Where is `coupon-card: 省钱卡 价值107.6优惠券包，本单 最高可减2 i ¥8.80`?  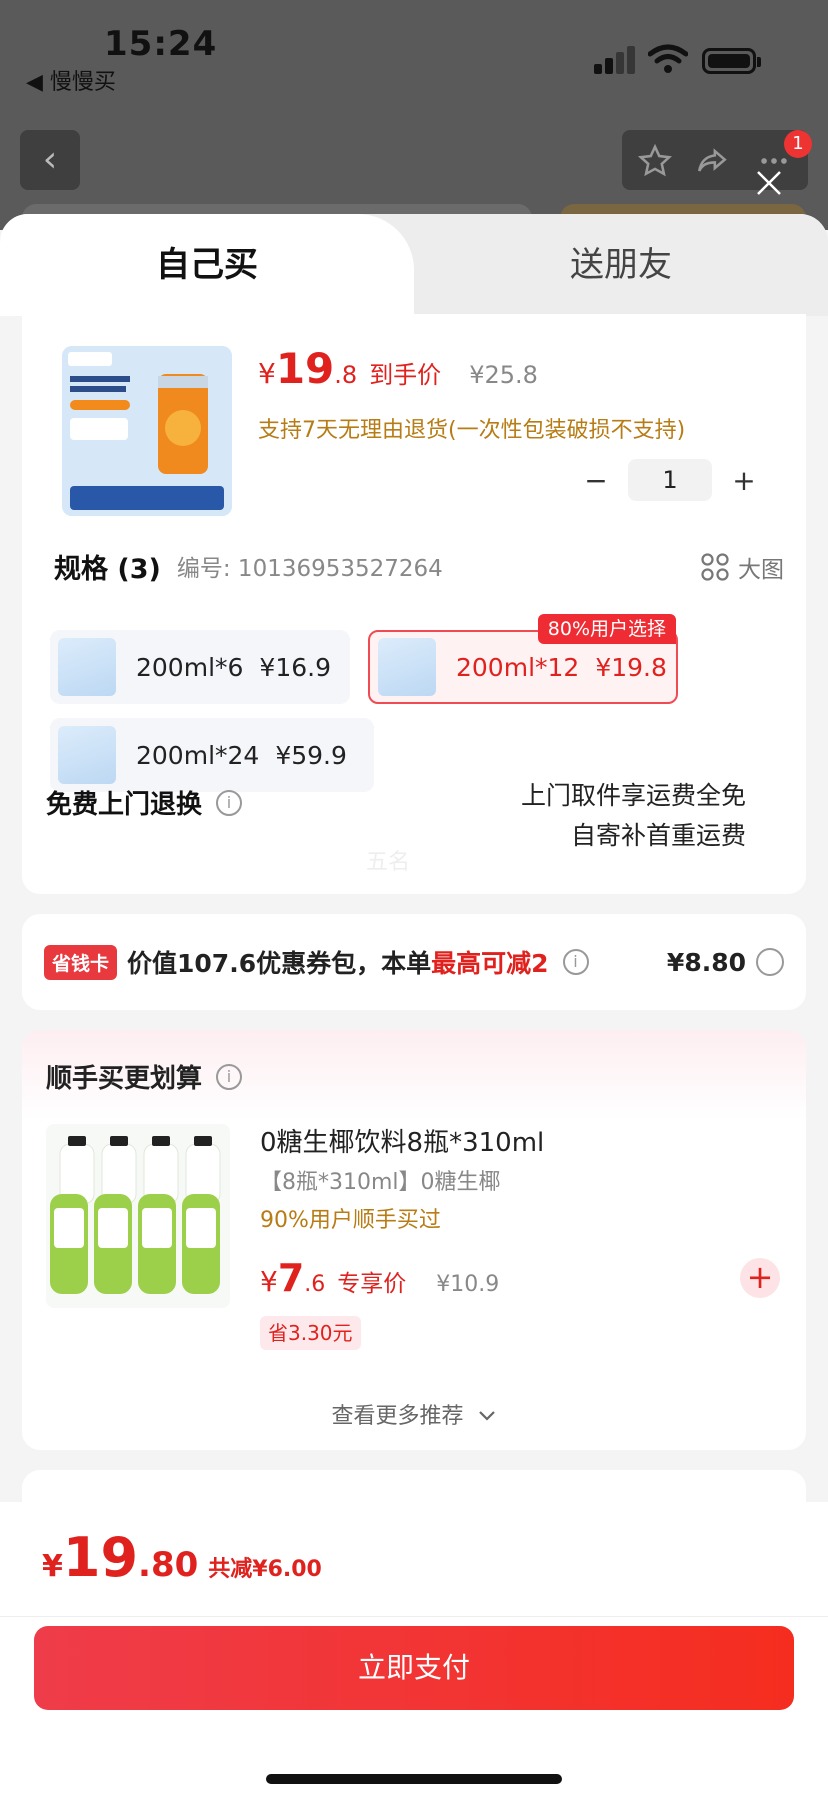
coupon-card: 省钱卡 价值107.6优惠券包，本单 最高可减2 i ¥8.80 is located at coordinates (414, 962).